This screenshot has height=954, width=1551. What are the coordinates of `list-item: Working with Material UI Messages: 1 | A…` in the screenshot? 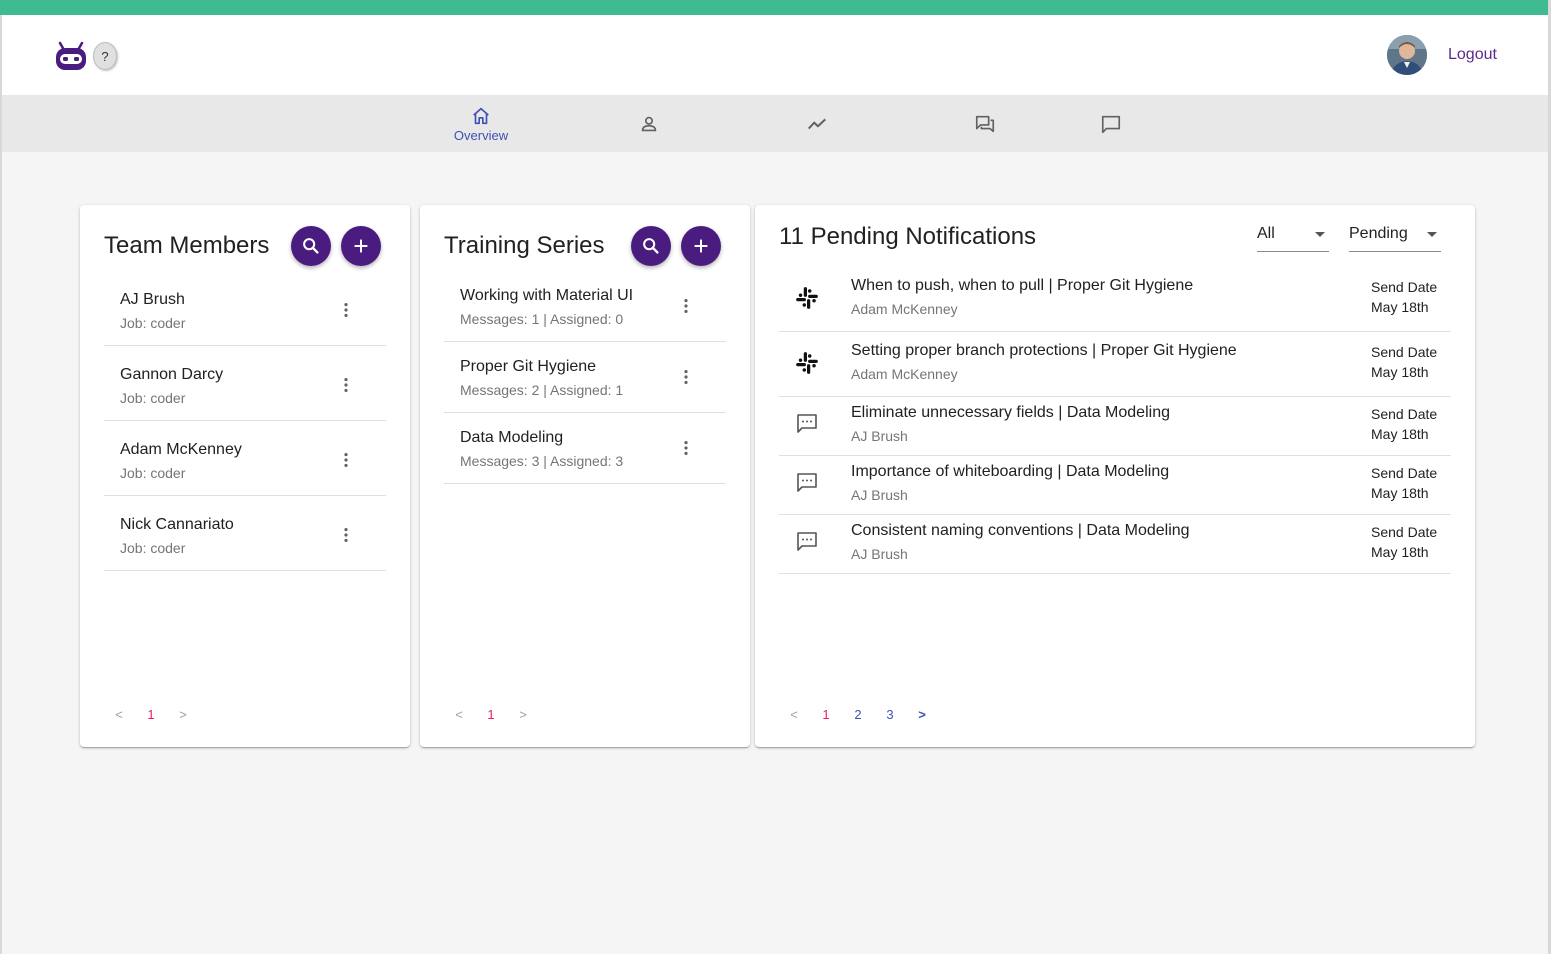 It's located at (585, 306).